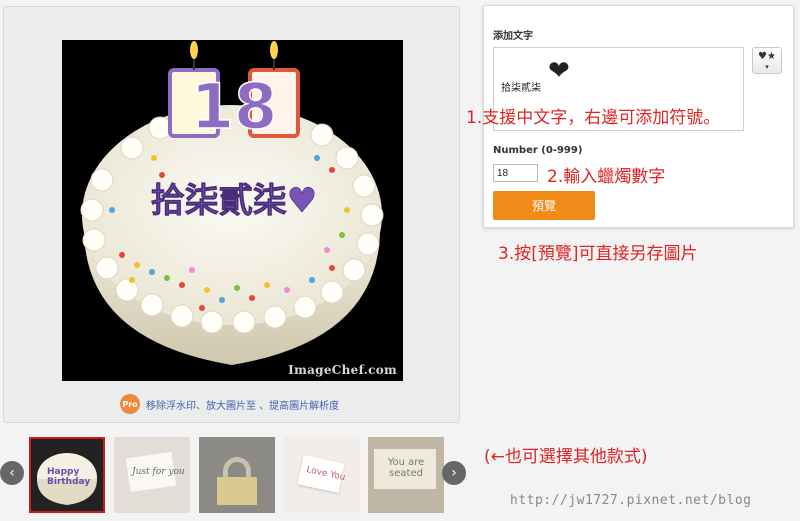  Describe the element at coordinates (322, 475) in the screenshot. I see `thumbnail-love-note: Love You` at that location.